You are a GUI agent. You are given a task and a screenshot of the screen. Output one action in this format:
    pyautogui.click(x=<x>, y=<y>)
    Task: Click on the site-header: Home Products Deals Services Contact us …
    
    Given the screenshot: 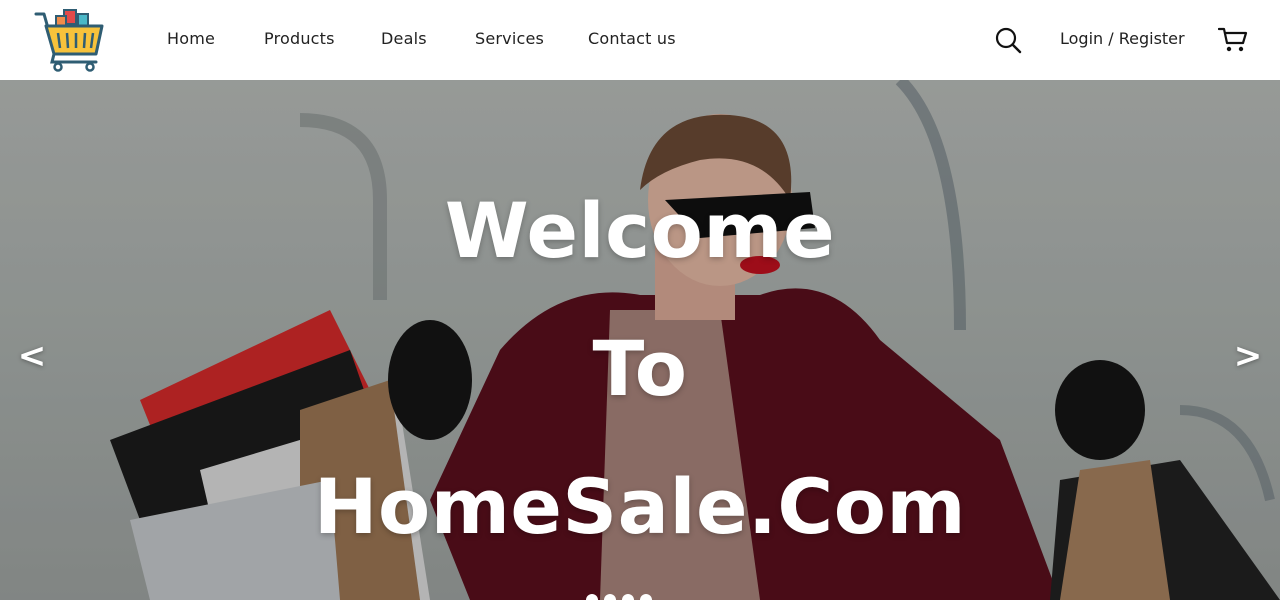 What is the action you would take?
    pyautogui.click(x=640, y=40)
    